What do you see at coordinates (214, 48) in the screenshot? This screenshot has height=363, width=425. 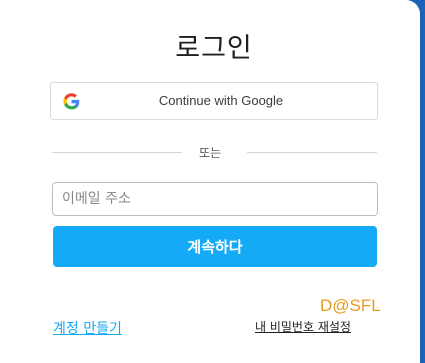 I see `page-title: 로그인` at bounding box center [214, 48].